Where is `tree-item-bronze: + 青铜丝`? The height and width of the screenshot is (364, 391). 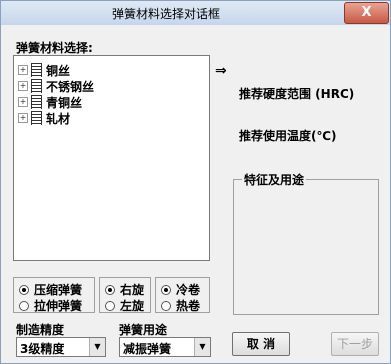
tree-item-bronze: + 青铜丝 is located at coordinates (50, 102).